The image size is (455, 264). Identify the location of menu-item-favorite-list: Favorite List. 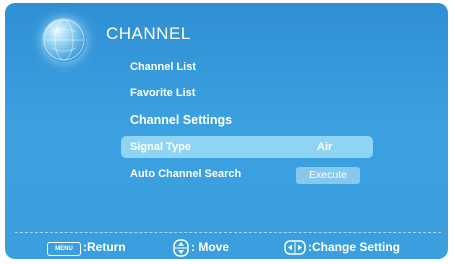
(162, 93).